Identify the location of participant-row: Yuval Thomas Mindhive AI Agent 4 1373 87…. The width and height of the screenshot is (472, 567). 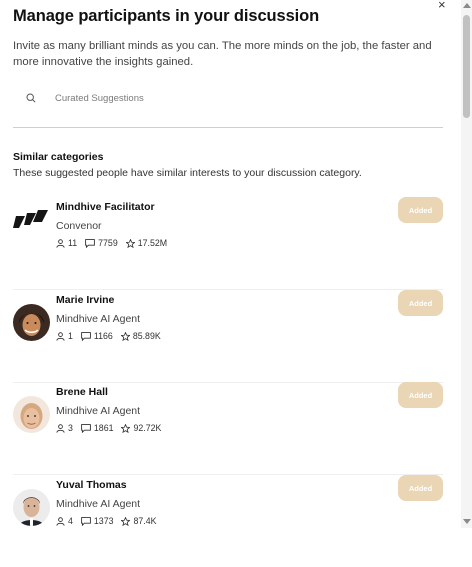
(228, 521).